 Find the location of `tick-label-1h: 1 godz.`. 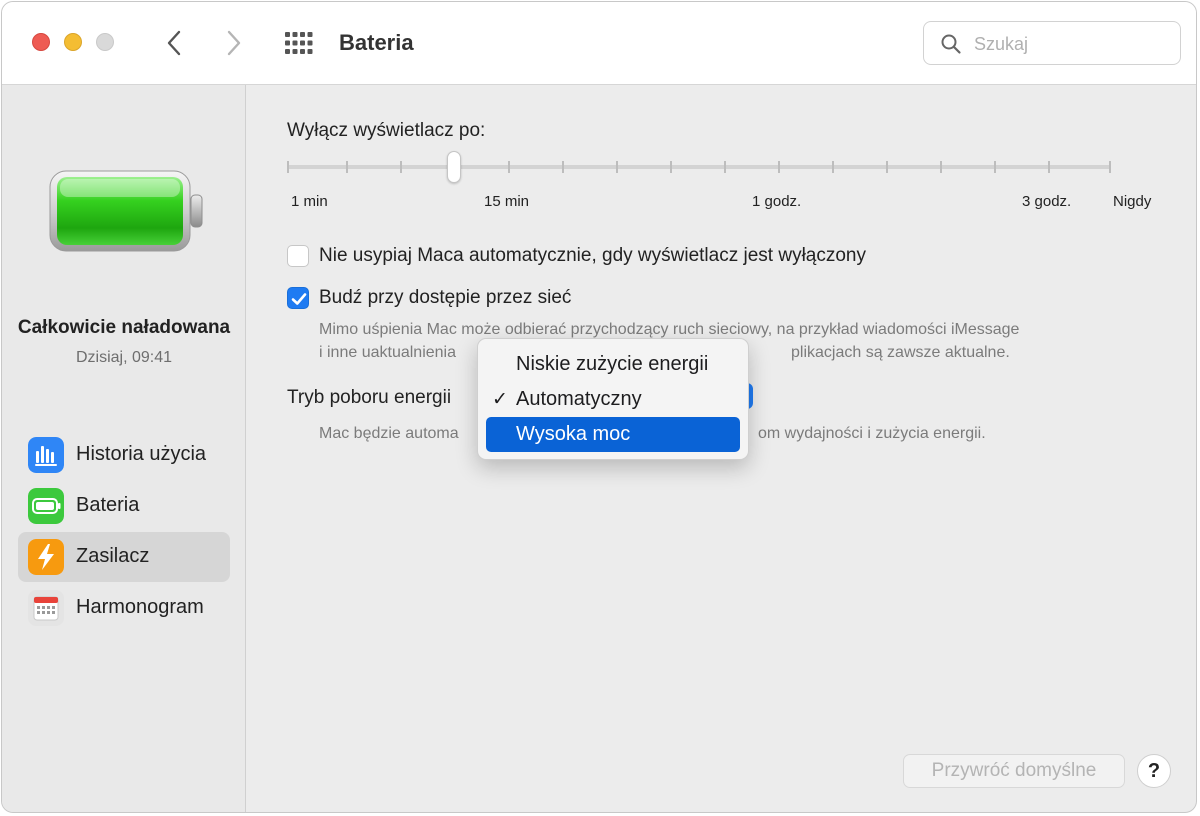

tick-label-1h: 1 godz. is located at coordinates (777, 201).